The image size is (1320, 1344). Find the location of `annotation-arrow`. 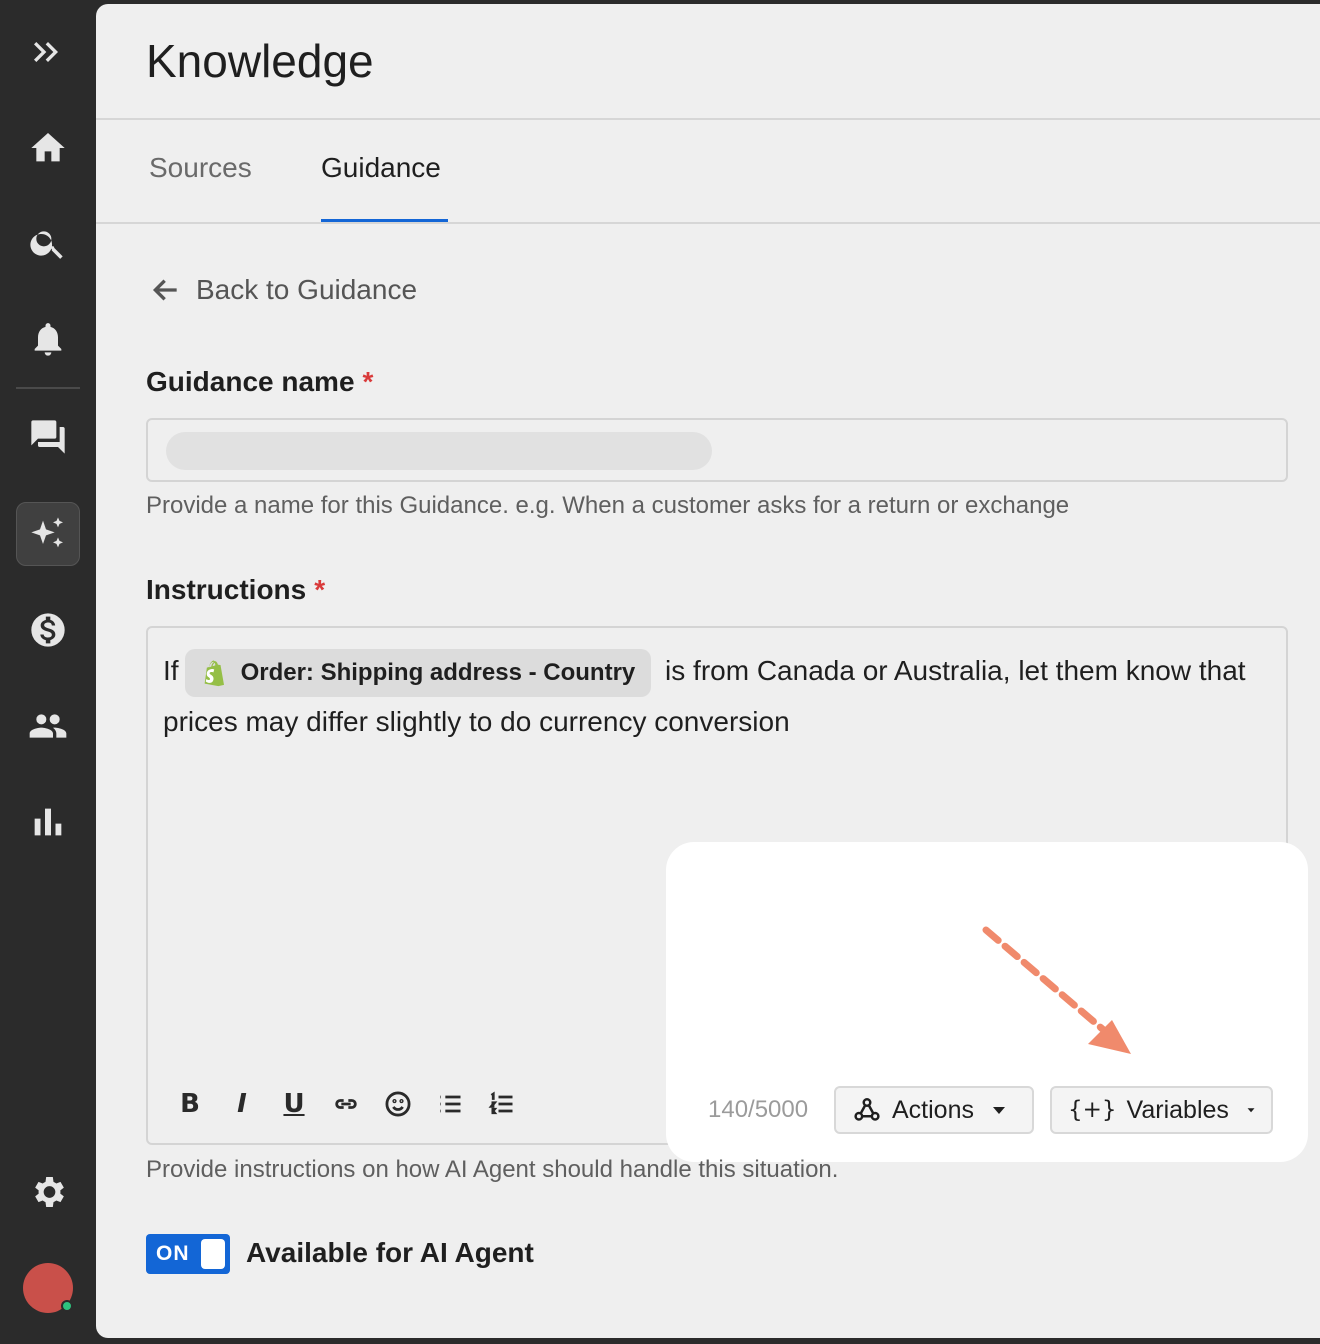

annotation-arrow is located at coordinates (1056, 990).